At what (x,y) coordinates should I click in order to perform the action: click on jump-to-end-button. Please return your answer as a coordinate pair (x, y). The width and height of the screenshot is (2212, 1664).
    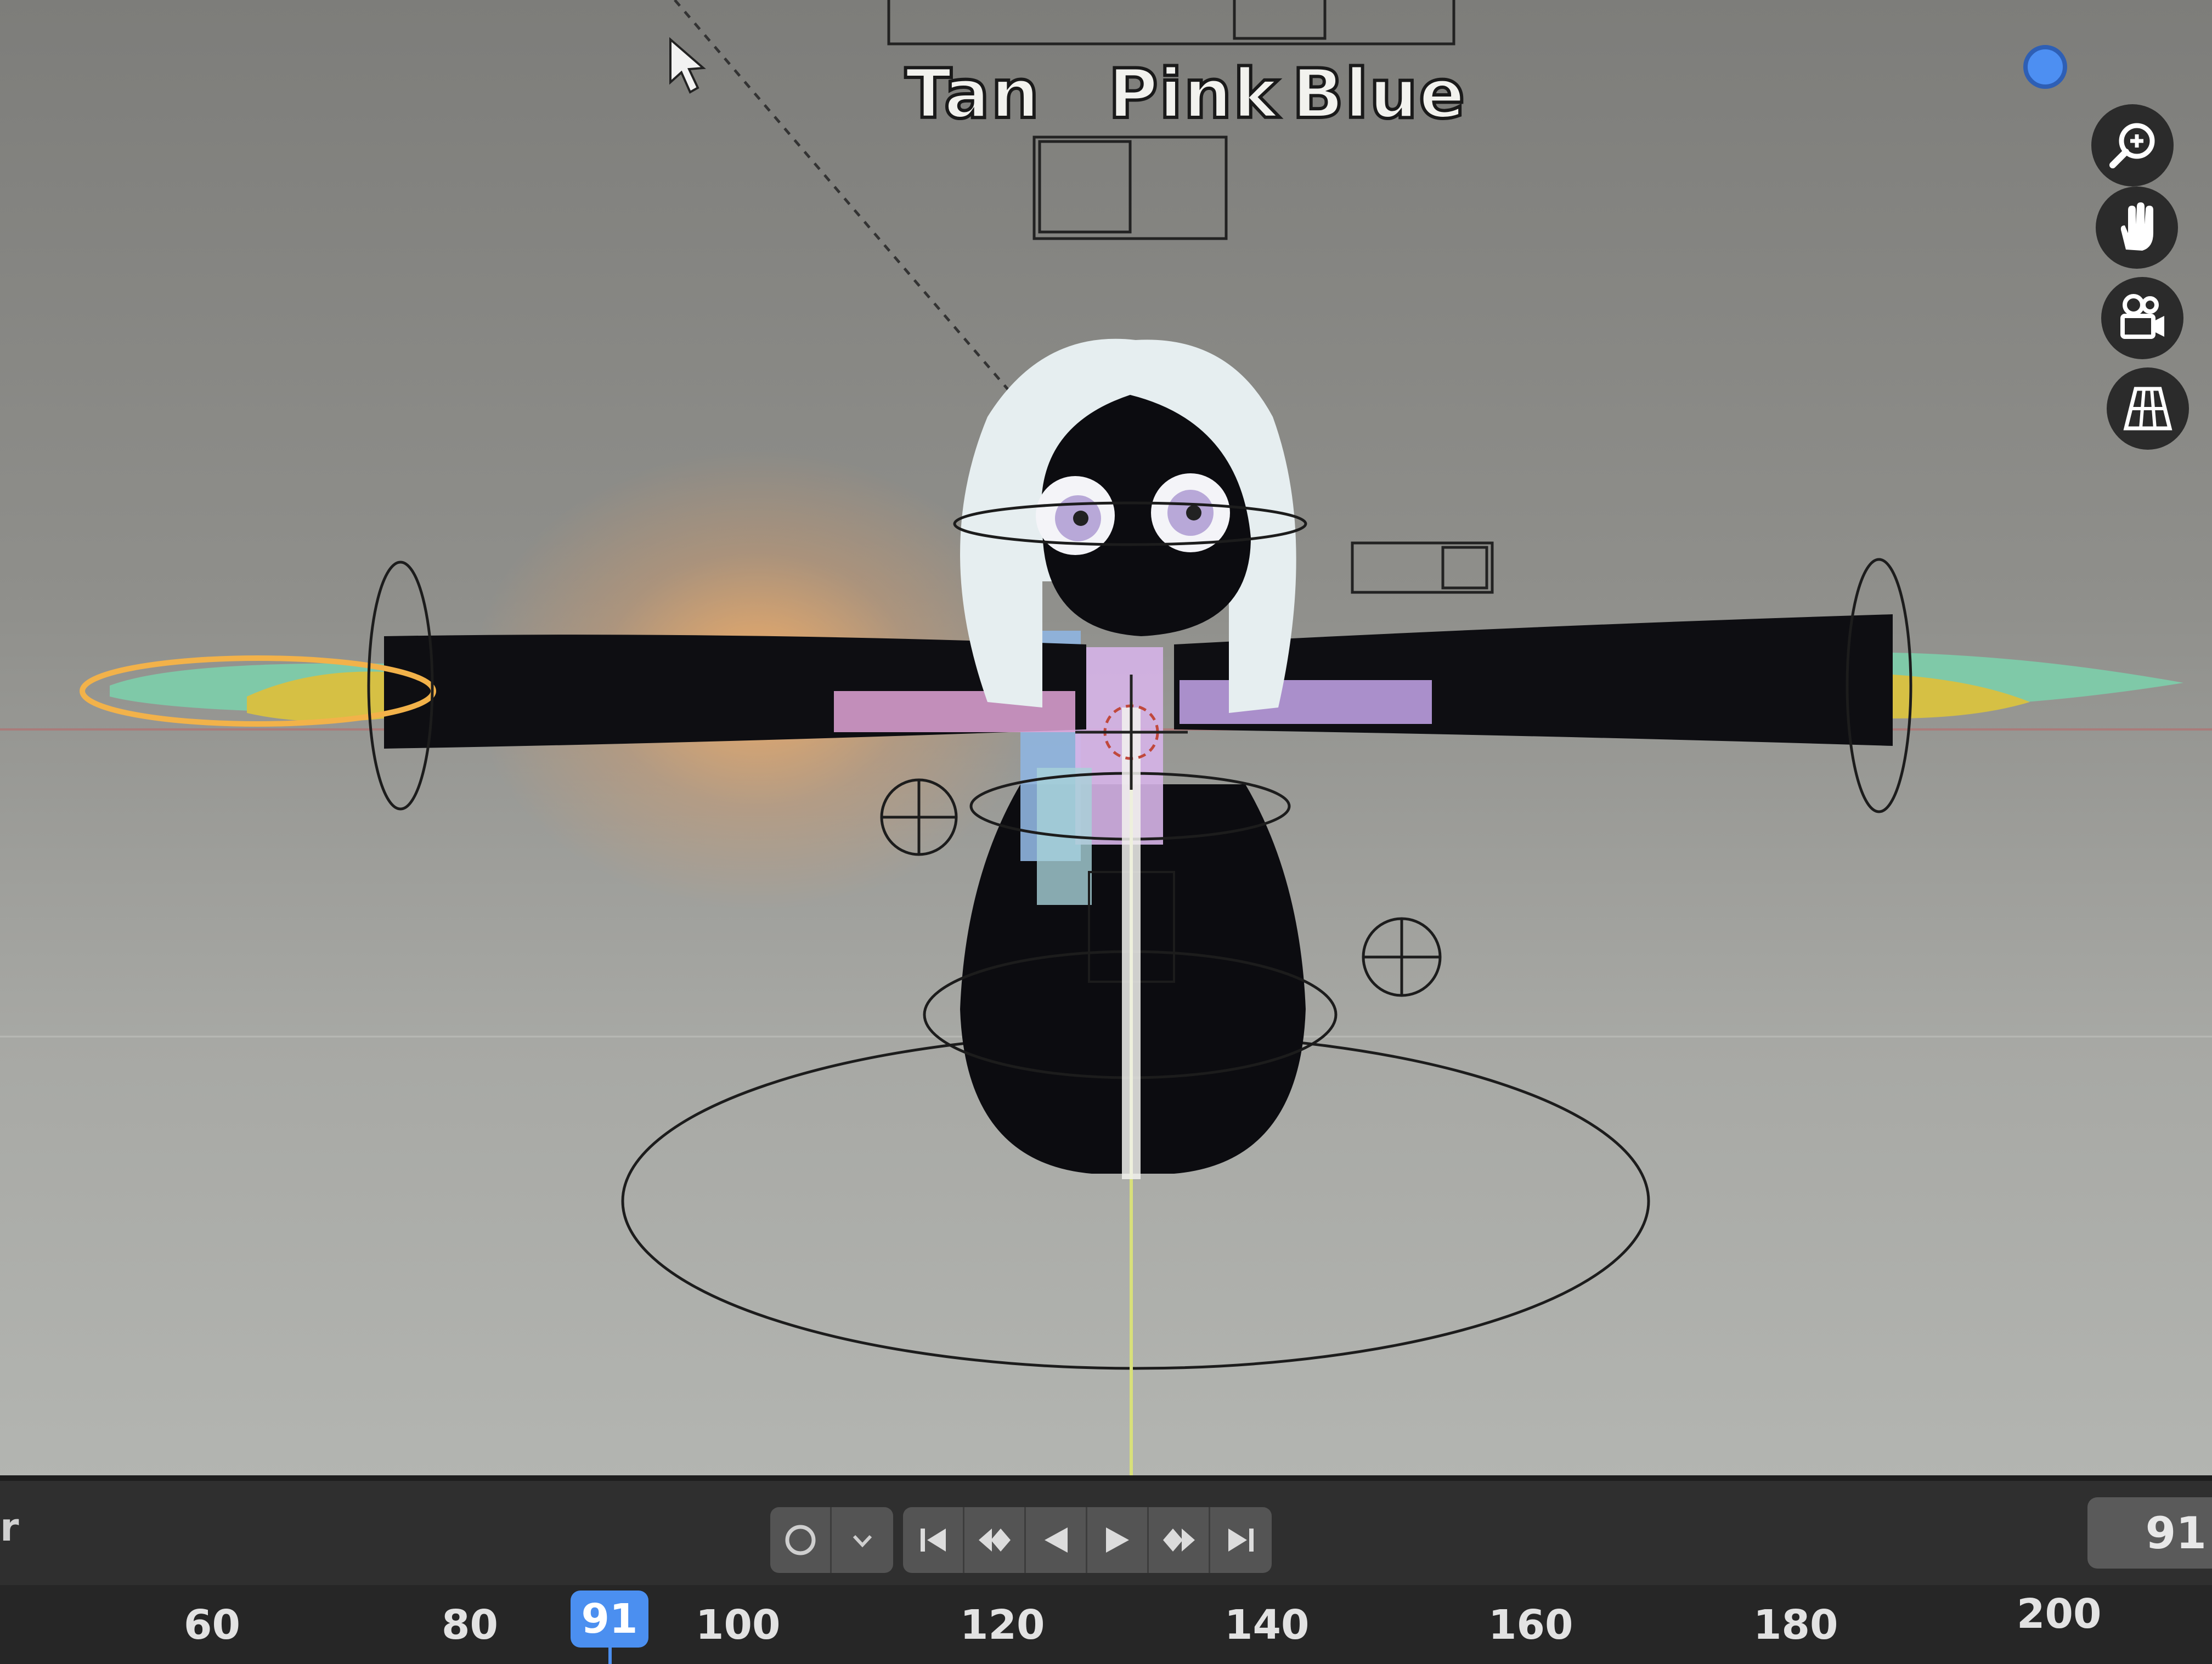
    Looking at the image, I should click on (1241, 1540).